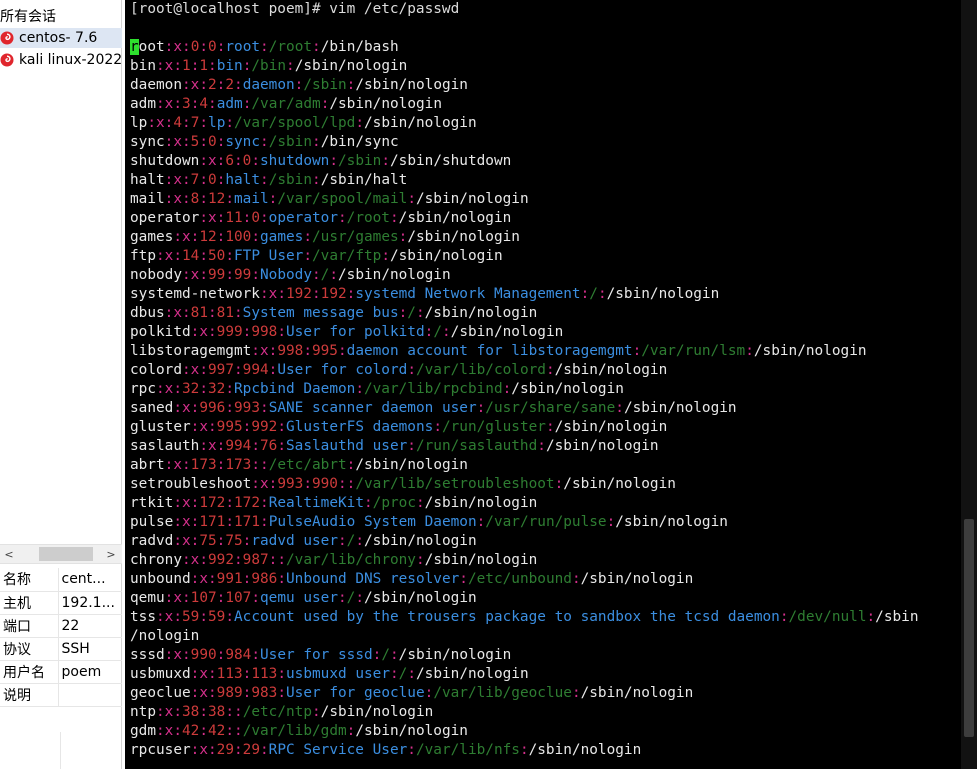 This screenshot has width=977, height=769. What do you see at coordinates (295, 161) in the screenshot?
I see `passwd-gecos: shutdown` at bounding box center [295, 161].